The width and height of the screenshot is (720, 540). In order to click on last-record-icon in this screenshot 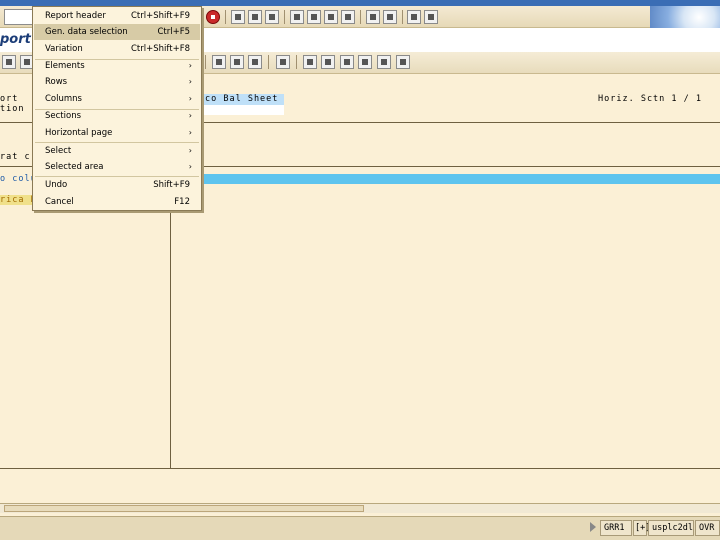, I will do `click(403, 62)`.